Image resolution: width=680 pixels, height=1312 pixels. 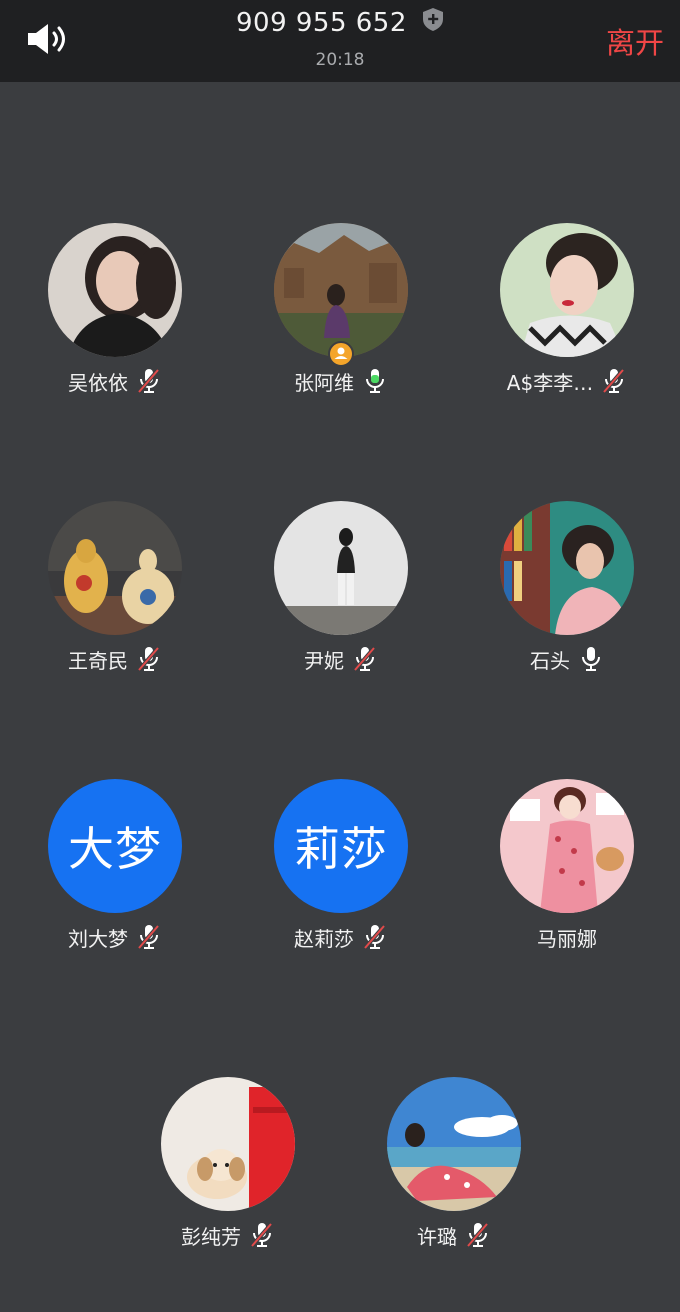 I want to click on participant-tile: 石头, so click(x=567, y=587).